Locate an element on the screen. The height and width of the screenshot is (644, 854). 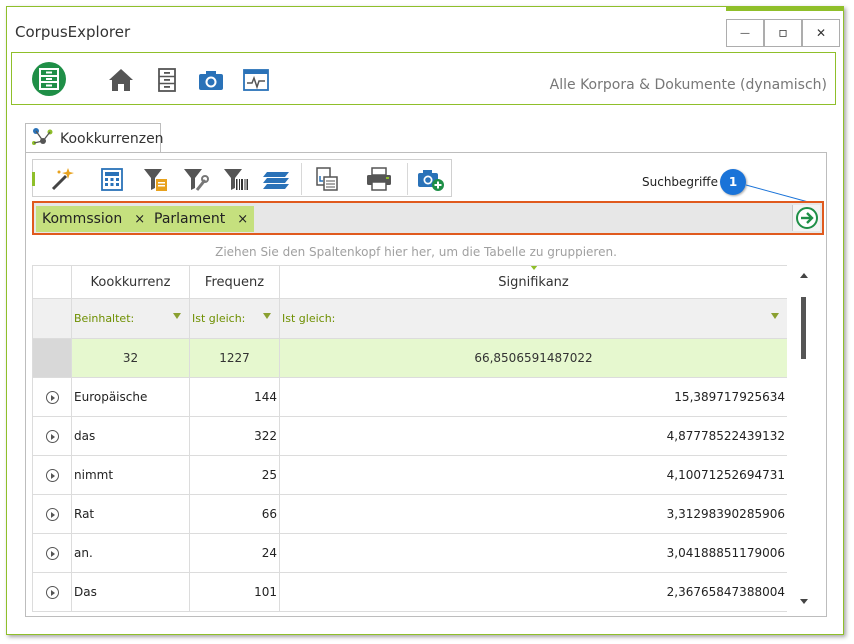
vertical-scrollbar is located at coordinates (804, 439).